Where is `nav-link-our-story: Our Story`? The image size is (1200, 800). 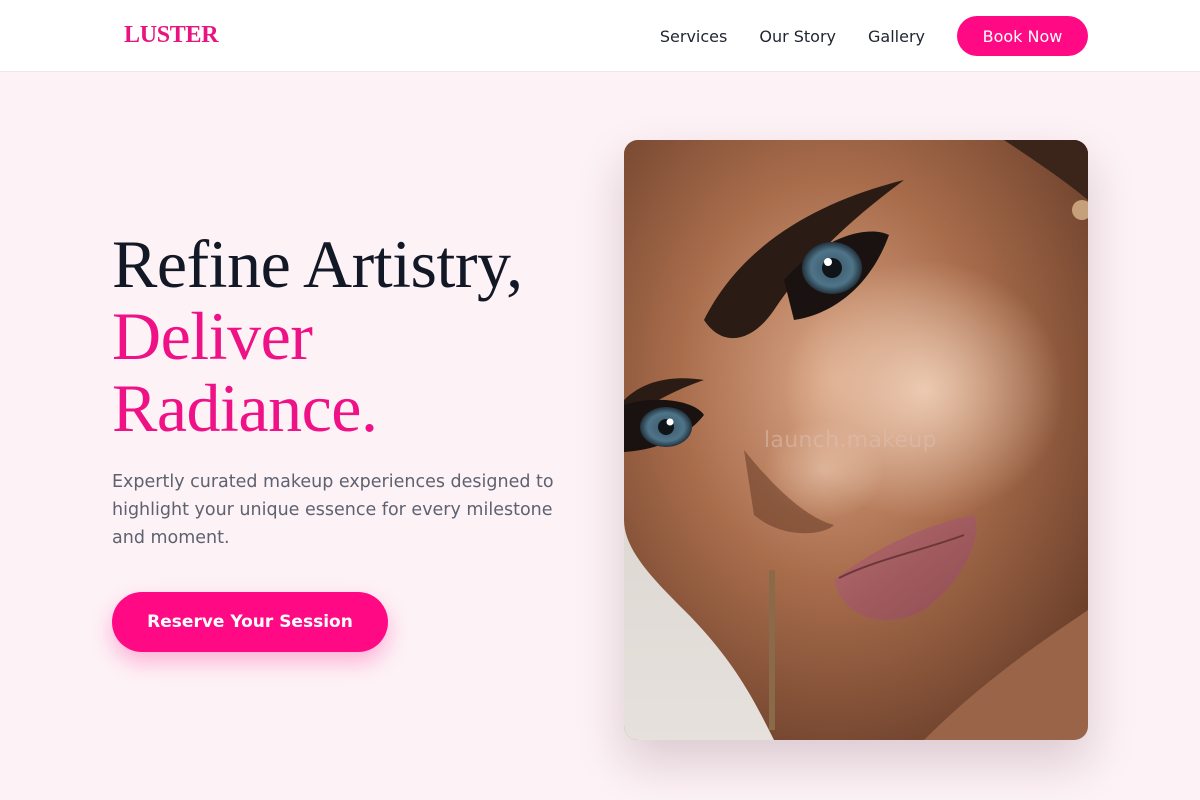 nav-link-our-story: Our Story is located at coordinates (797, 36).